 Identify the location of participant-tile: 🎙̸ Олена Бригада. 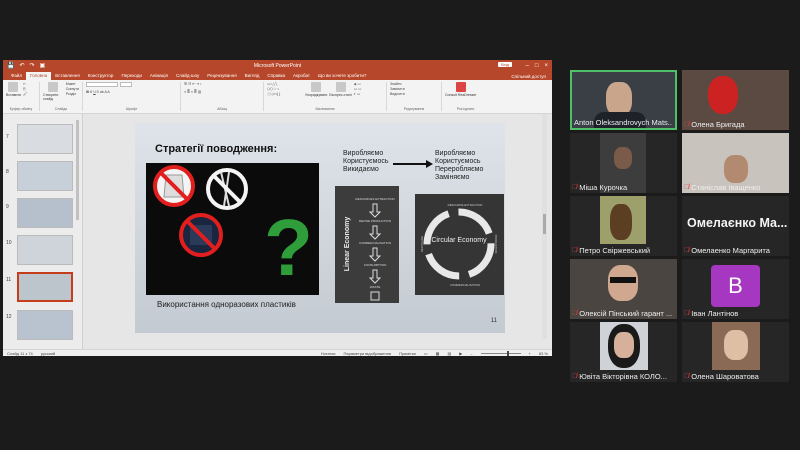
(735, 100).